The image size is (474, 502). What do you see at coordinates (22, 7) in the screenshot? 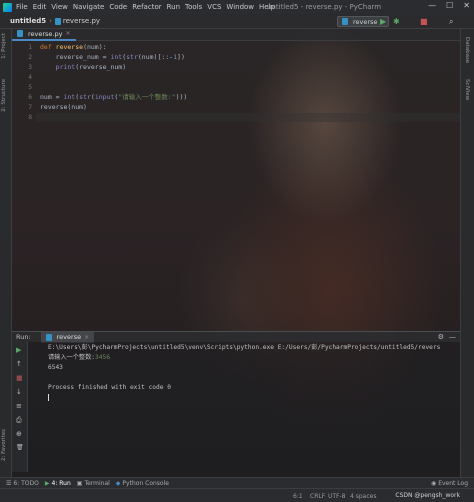
I see `menu-file: File` at bounding box center [22, 7].